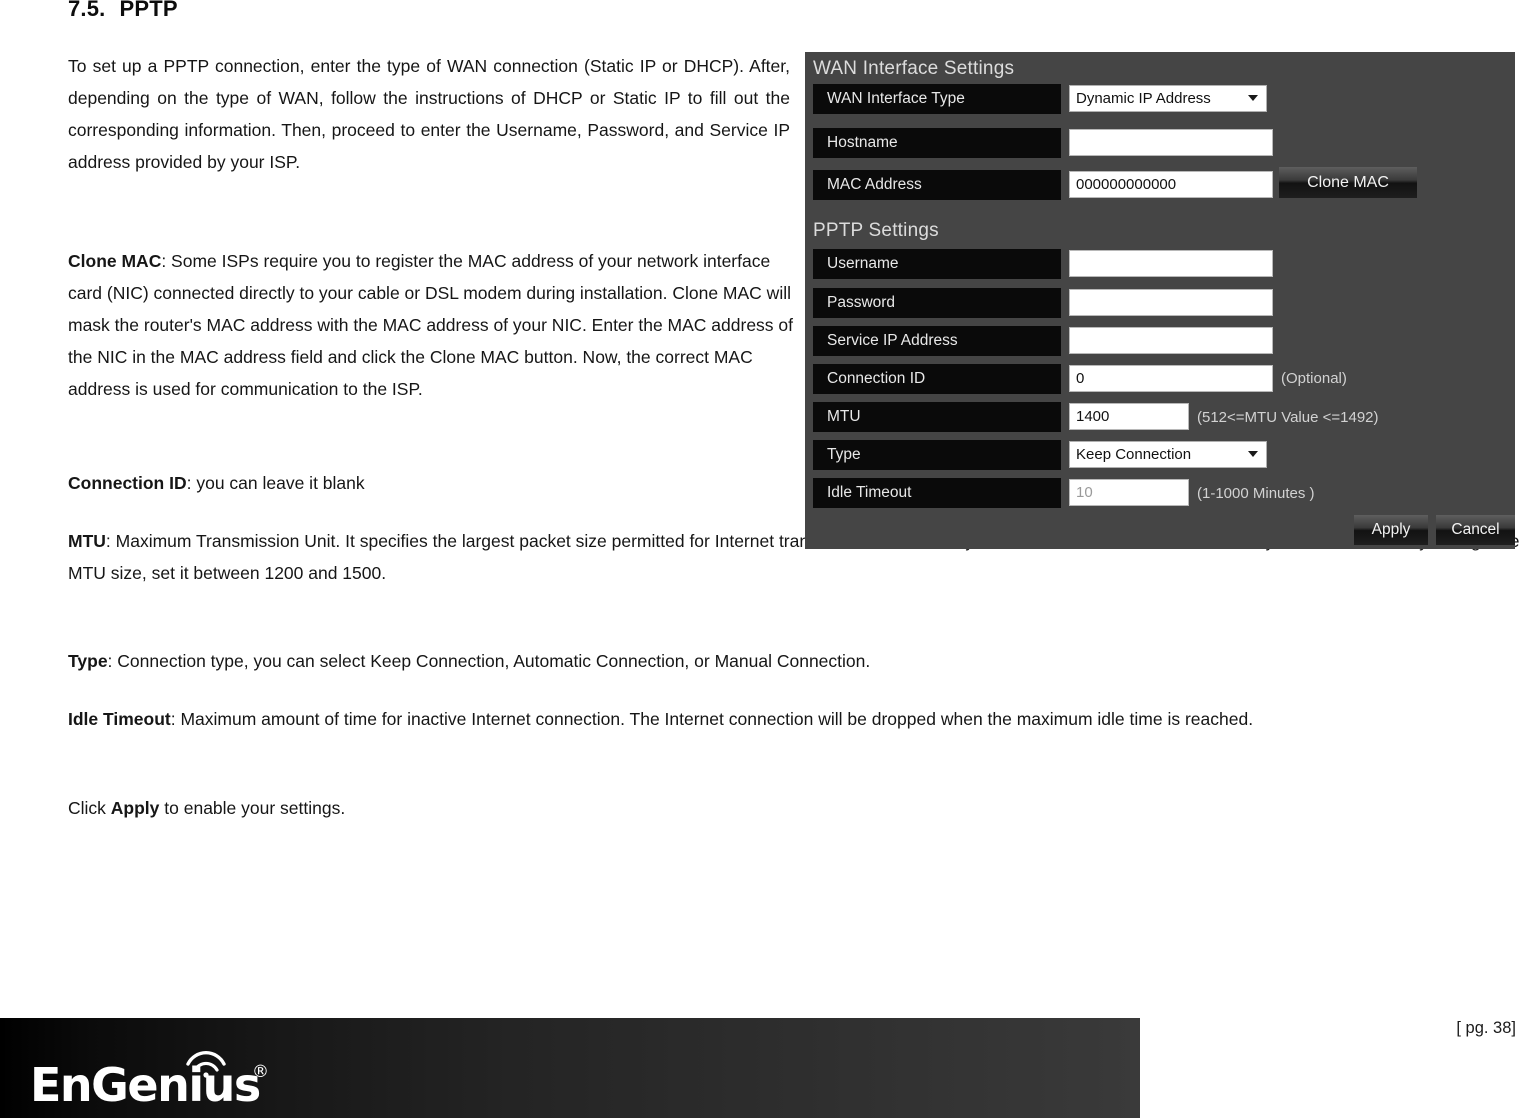 Image resolution: width=1530 pixels, height=1118 pixels. I want to click on paragraph-apply: Click Apply to enable your settings., so click(794, 808).